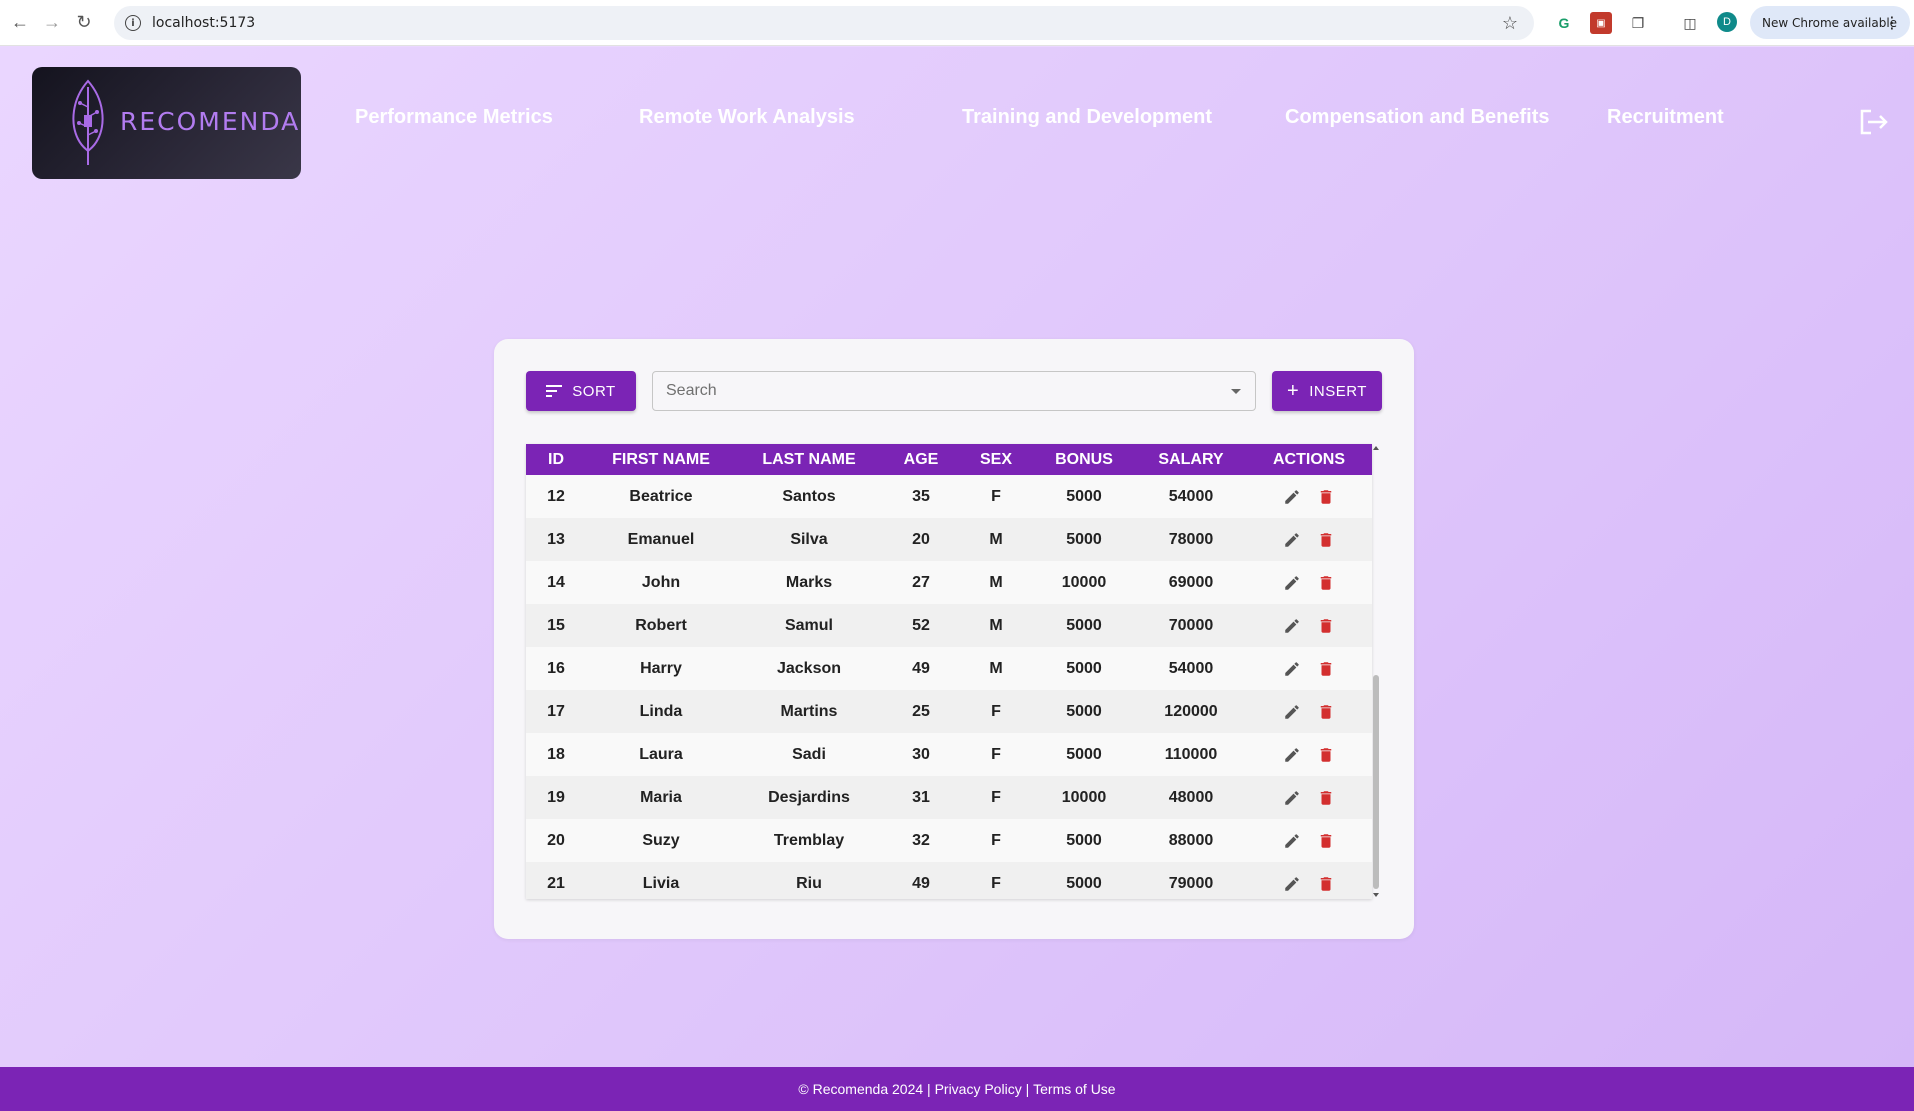  What do you see at coordinates (1727, 22) in the screenshot?
I see `profile-avatar: D` at bounding box center [1727, 22].